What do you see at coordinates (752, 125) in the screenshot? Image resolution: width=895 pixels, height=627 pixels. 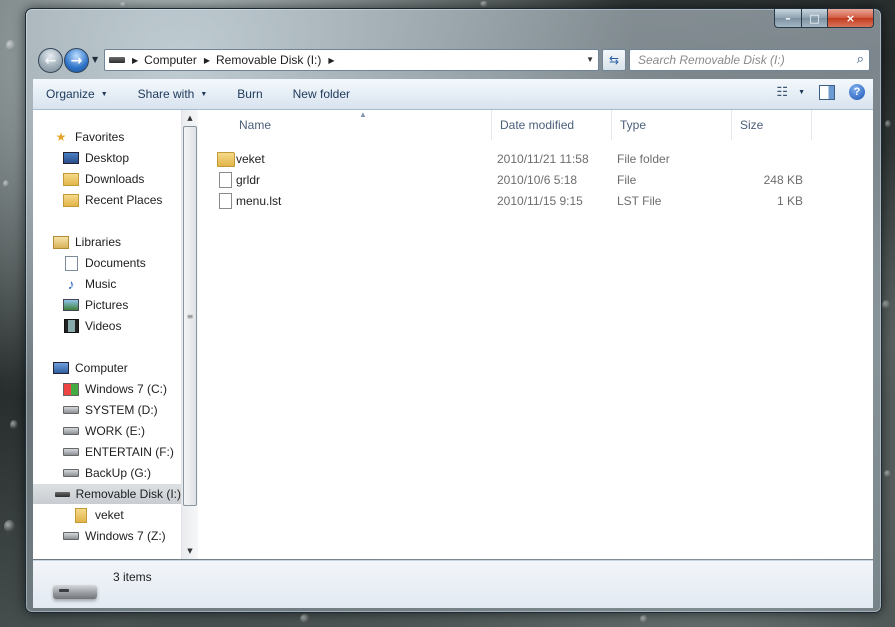 I see `column-header-label: Size` at bounding box center [752, 125].